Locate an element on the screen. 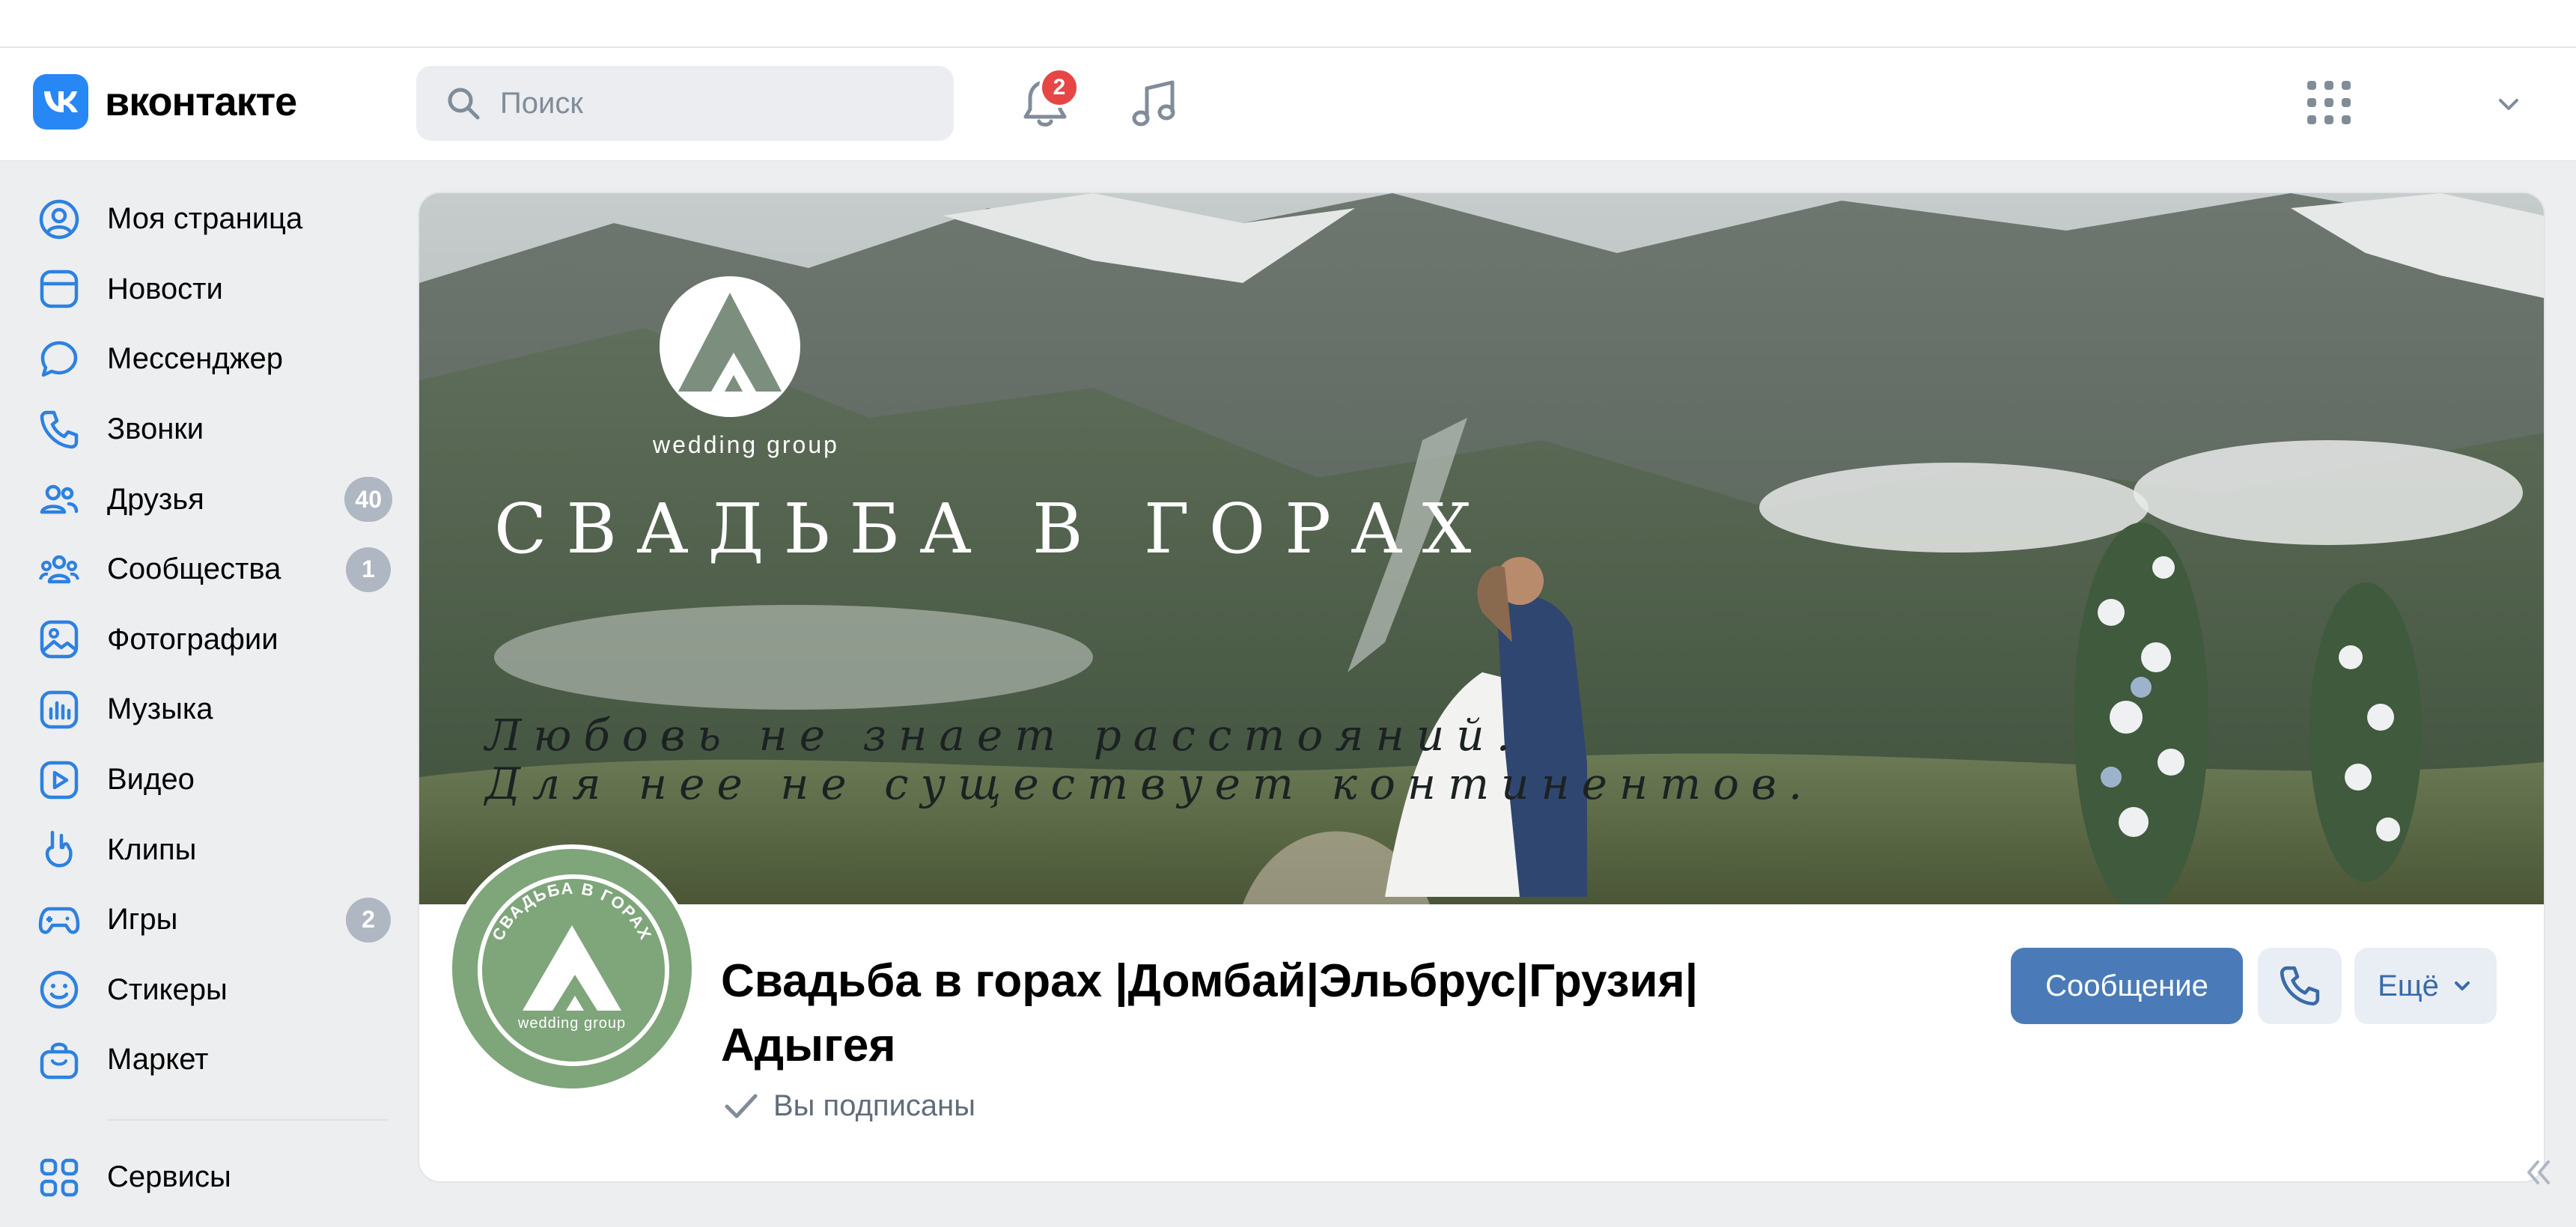 The image size is (2576, 1227). video-icon is located at coordinates (59, 780).